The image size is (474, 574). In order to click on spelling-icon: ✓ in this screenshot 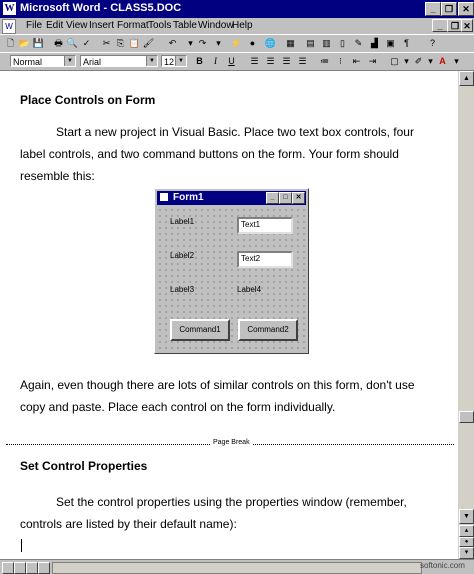, I will do `click(86, 43)`.